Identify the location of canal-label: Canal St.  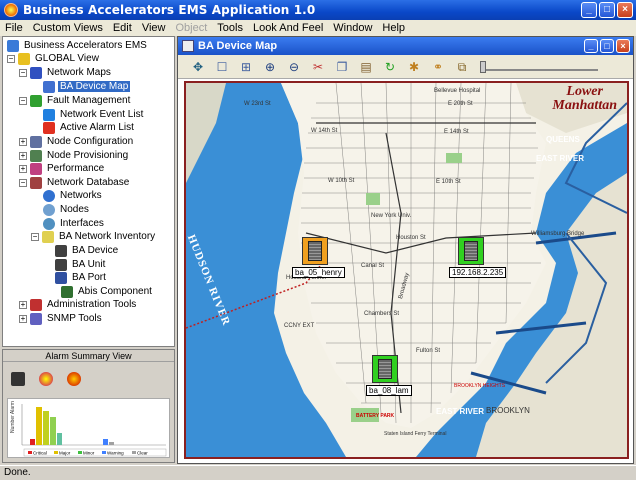
(373, 266).